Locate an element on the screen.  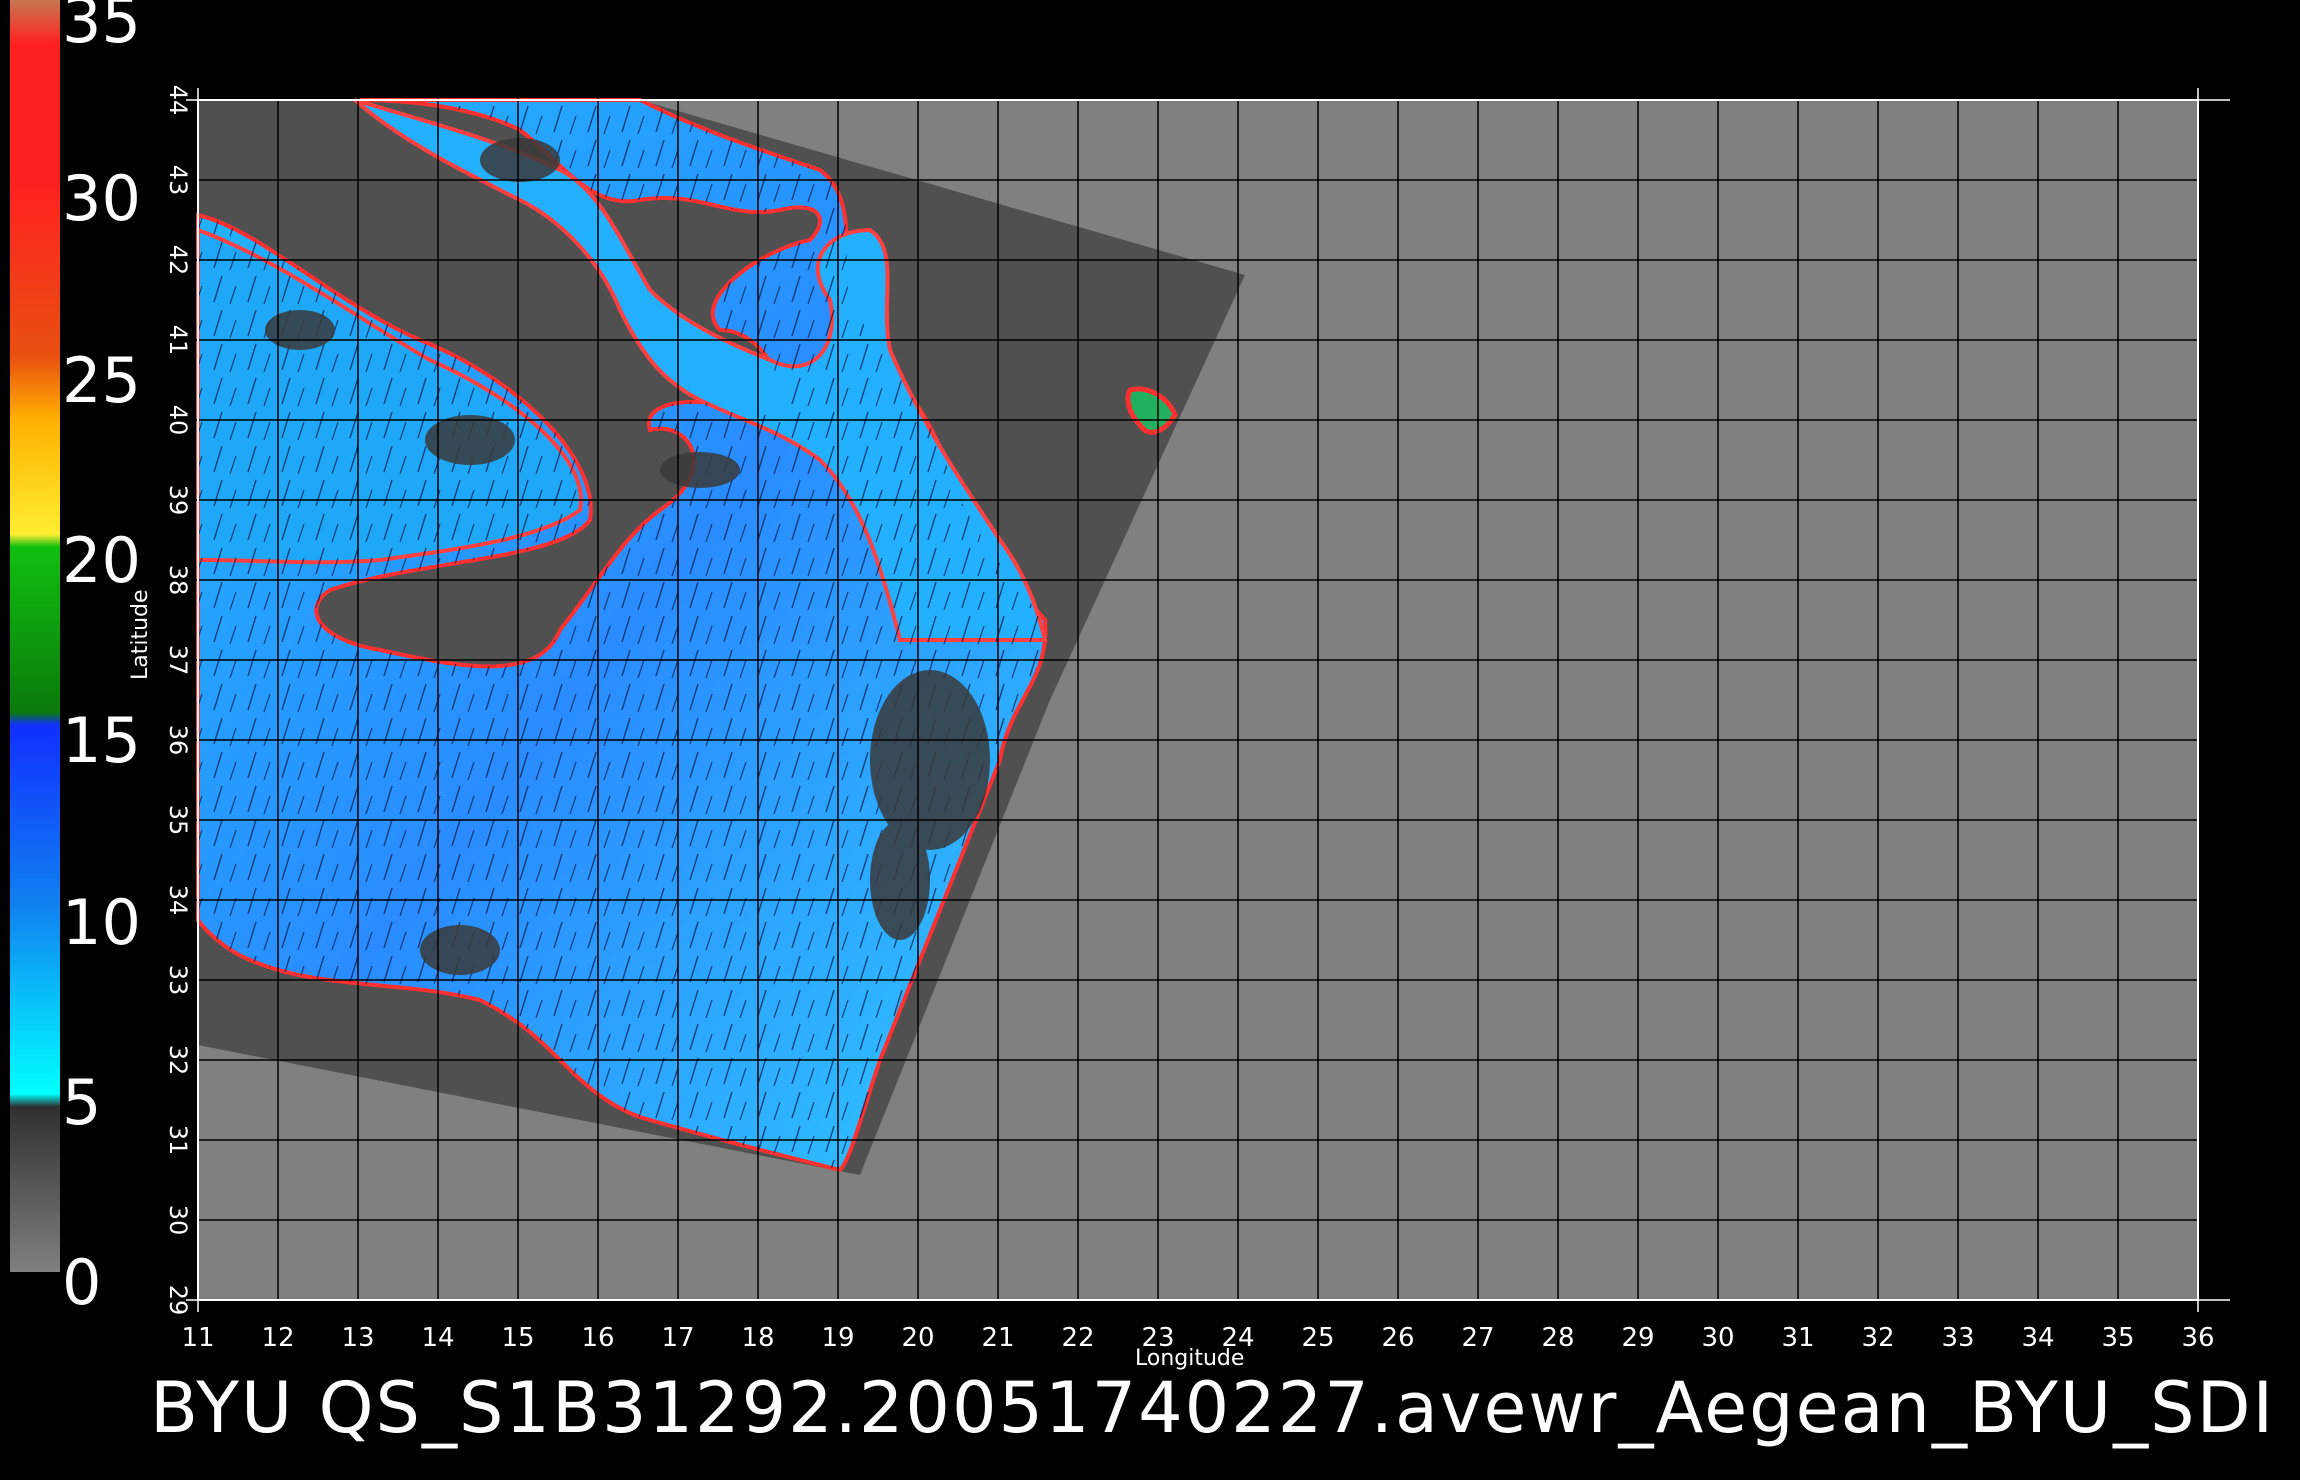
x-tick-label: 15 is located at coordinates (517, 1338).